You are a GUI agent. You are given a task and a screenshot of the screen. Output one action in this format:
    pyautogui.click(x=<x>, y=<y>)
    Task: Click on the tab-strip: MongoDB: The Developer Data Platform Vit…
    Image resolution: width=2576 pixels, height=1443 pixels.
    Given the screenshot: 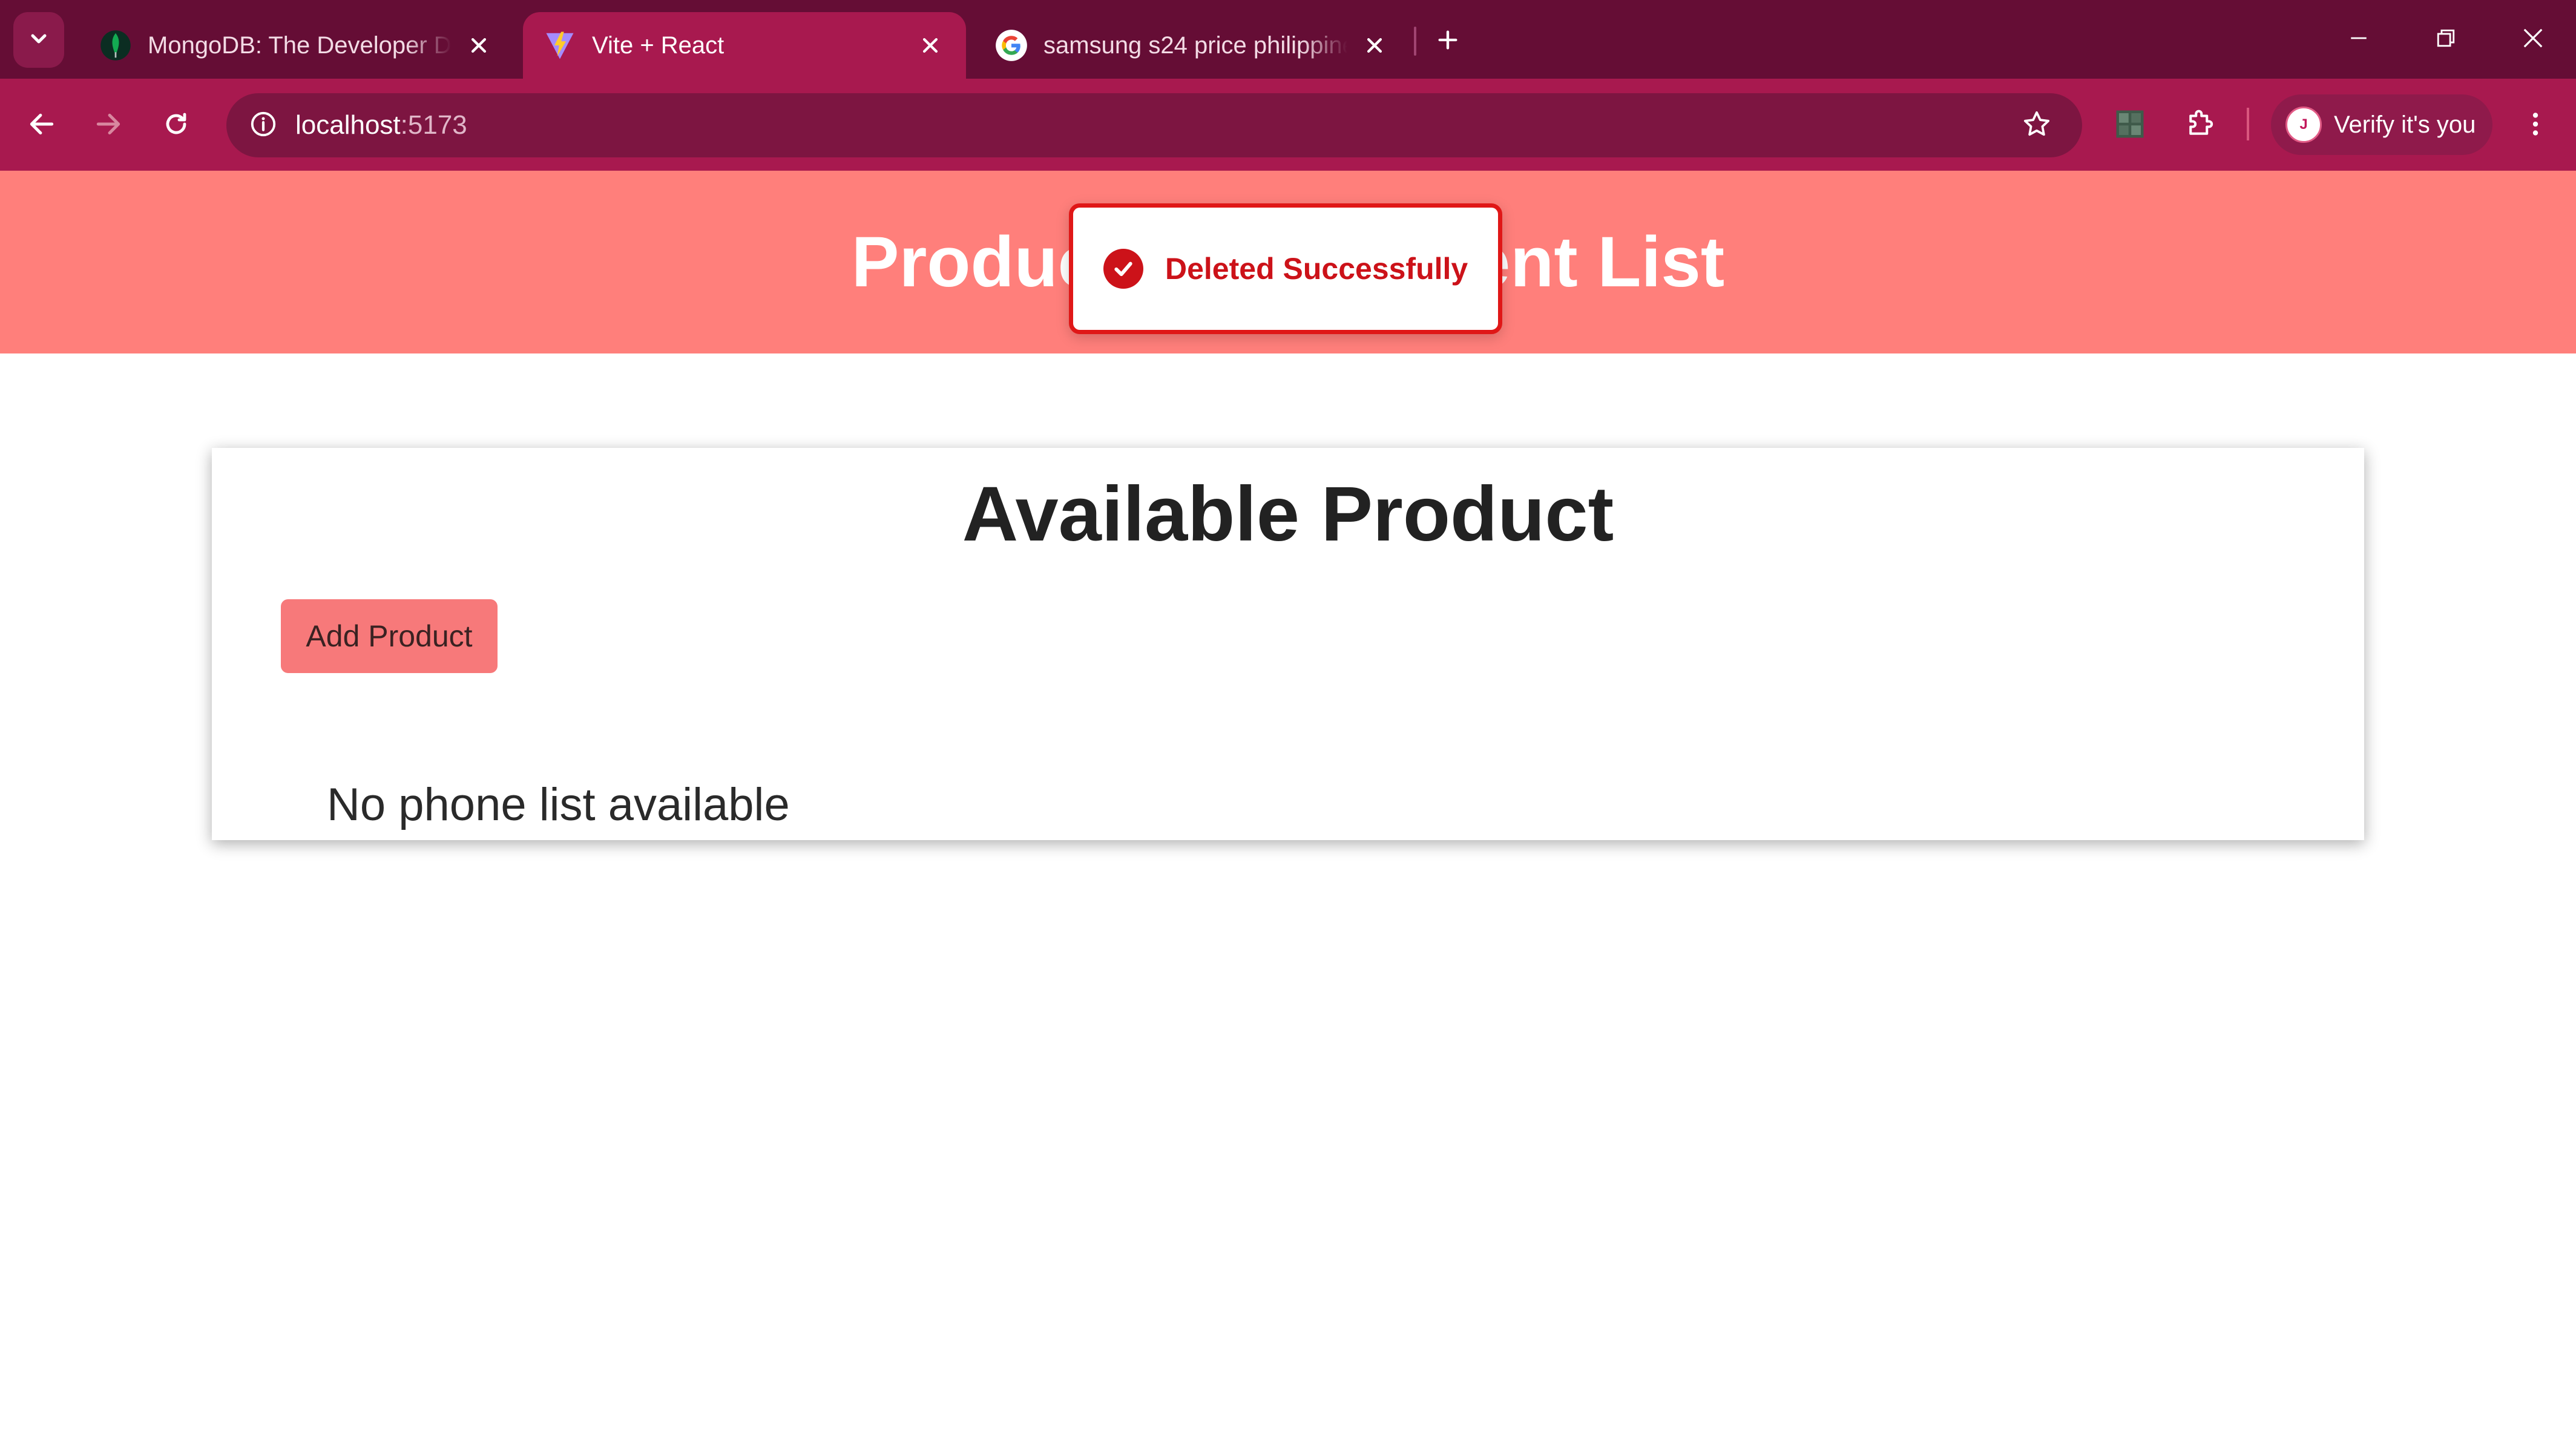 What is the action you would take?
    pyautogui.click(x=1288, y=39)
    